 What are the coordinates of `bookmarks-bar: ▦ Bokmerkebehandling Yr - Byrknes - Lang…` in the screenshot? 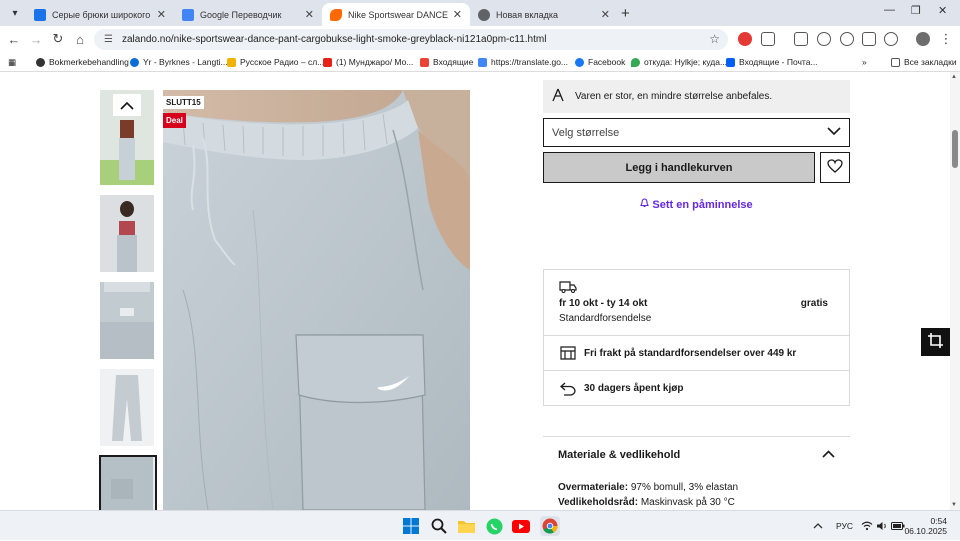 It's located at (480, 62).